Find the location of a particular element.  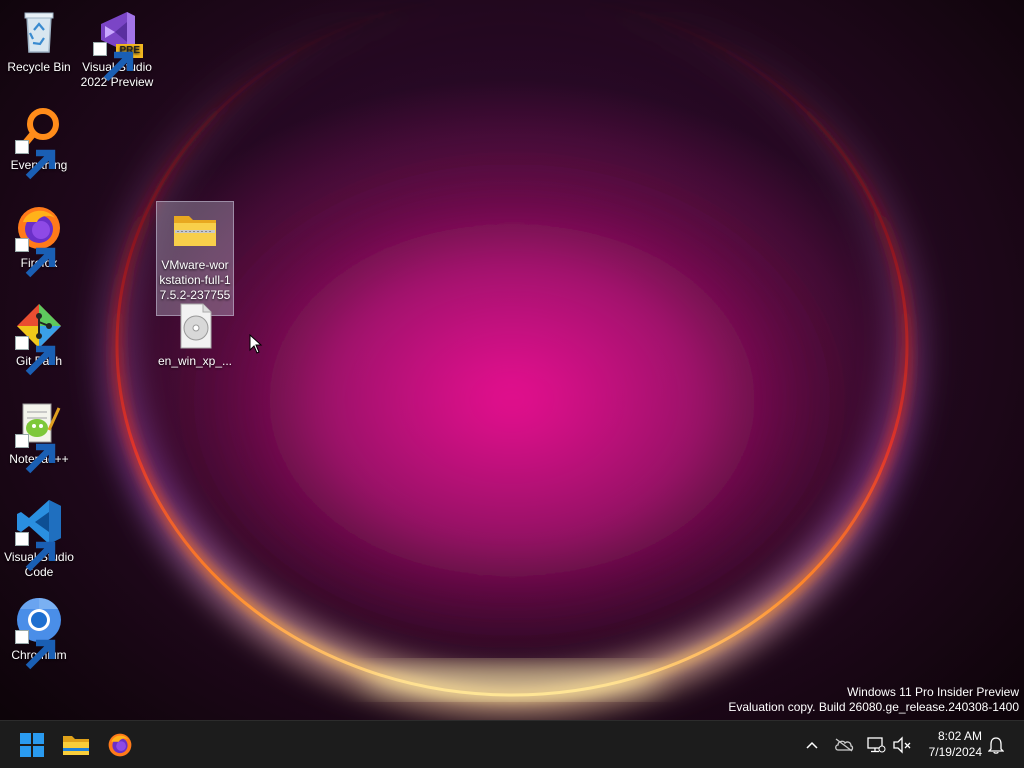

start-button is located at coordinates (32, 745).